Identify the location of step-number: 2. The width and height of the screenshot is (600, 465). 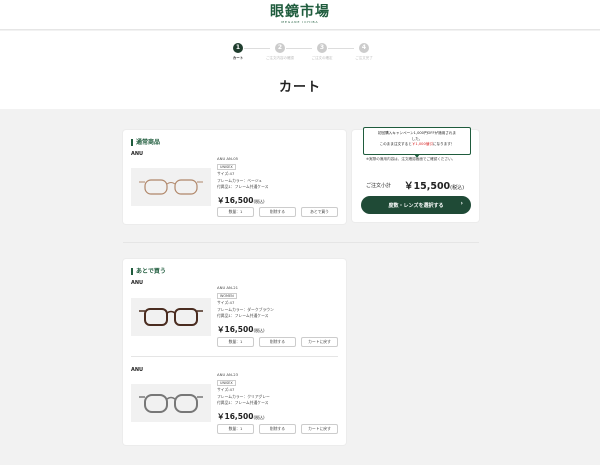
(280, 48).